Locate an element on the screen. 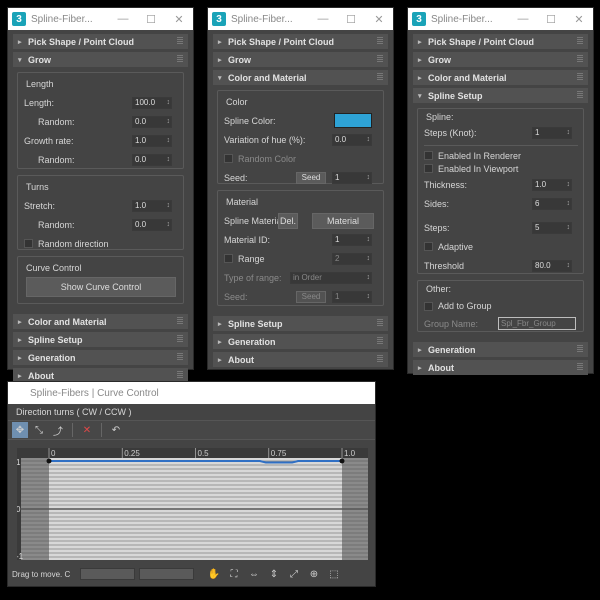 This screenshot has height=600, width=600. steps-spinner: 5 is located at coordinates (552, 227).